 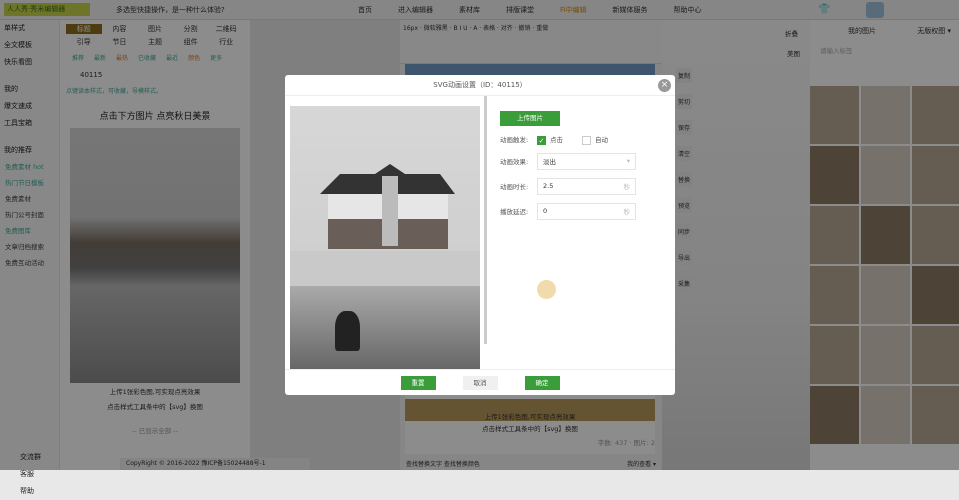 I want to click on split-divider, so click(x=485, y=220).